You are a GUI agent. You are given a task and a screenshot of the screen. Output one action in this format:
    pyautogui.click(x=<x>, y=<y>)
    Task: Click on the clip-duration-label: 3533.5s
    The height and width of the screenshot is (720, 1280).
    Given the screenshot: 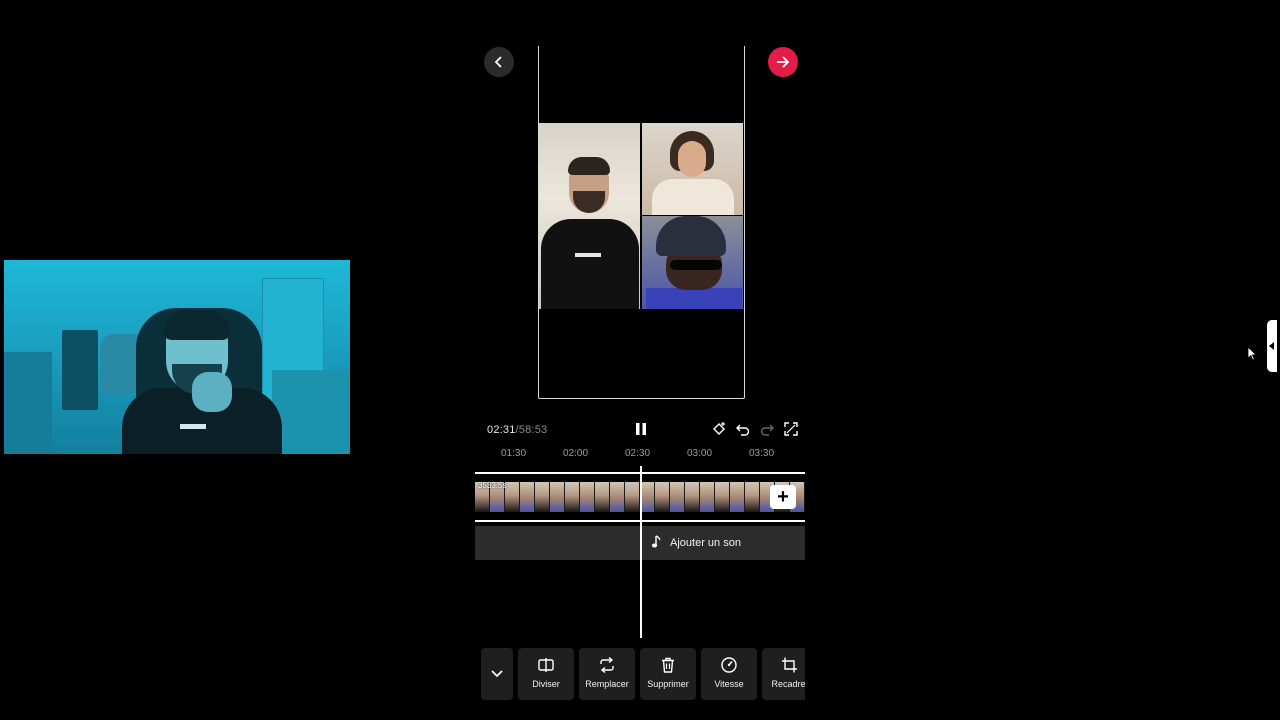 What is the action you would take?
    pyautogui.click(x=492, y=485)
    